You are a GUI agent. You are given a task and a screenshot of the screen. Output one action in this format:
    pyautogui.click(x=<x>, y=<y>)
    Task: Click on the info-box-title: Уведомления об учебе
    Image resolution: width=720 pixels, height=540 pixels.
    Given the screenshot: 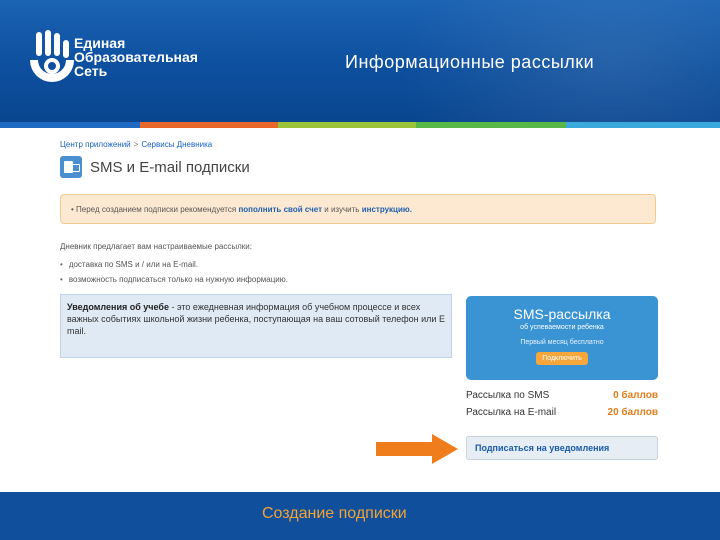 What is the action you would take?
    pyautogui.click(x=118, y=307)
    